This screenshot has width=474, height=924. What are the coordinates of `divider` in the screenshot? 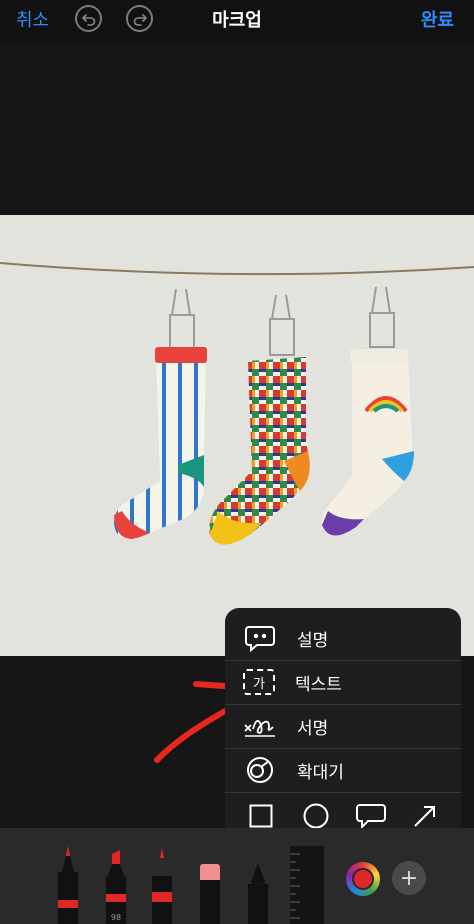 It's located at (343, 792).